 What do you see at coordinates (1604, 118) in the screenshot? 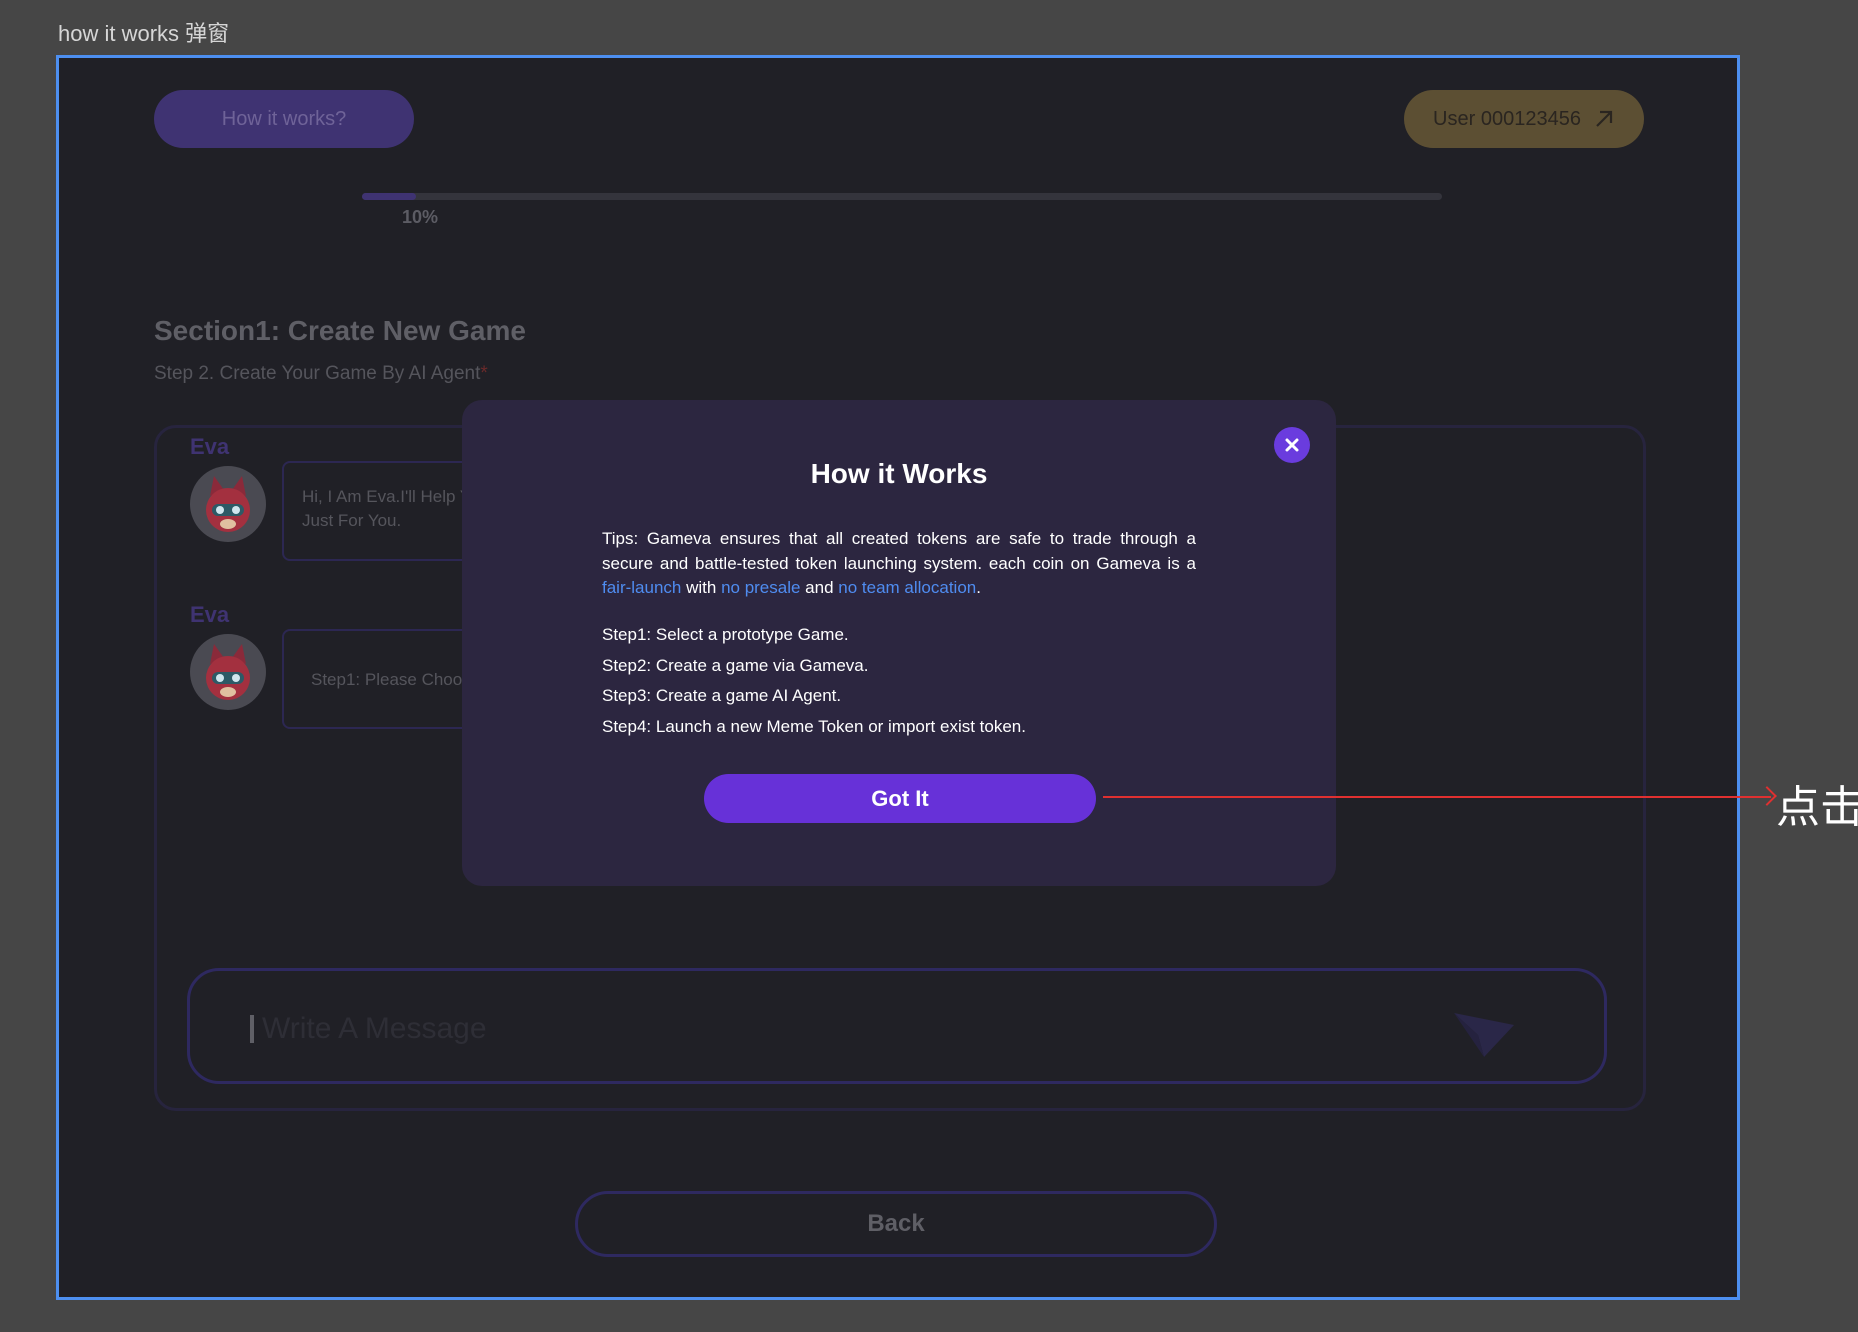
I see `external-link-icon` at bounding box center [1604, 118].